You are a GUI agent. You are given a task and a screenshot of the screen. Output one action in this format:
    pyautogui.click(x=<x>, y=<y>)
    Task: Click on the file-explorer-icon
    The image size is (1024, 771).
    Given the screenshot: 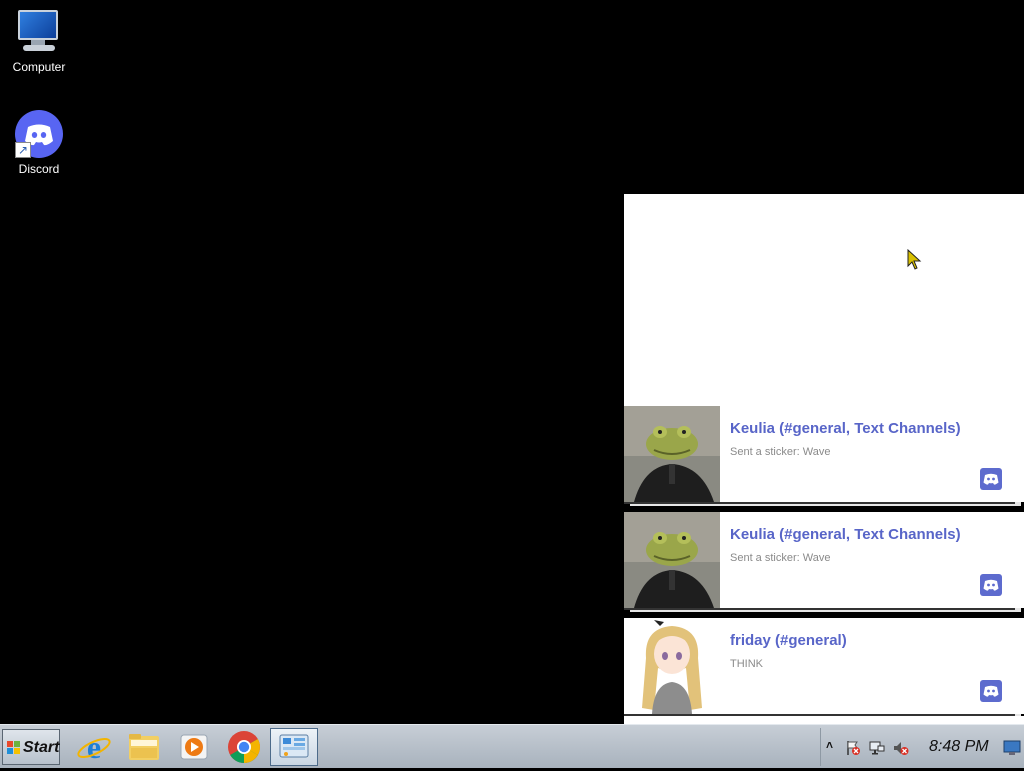 What is the action you would take?
    pyautogui.click(x=144, y=747)
    